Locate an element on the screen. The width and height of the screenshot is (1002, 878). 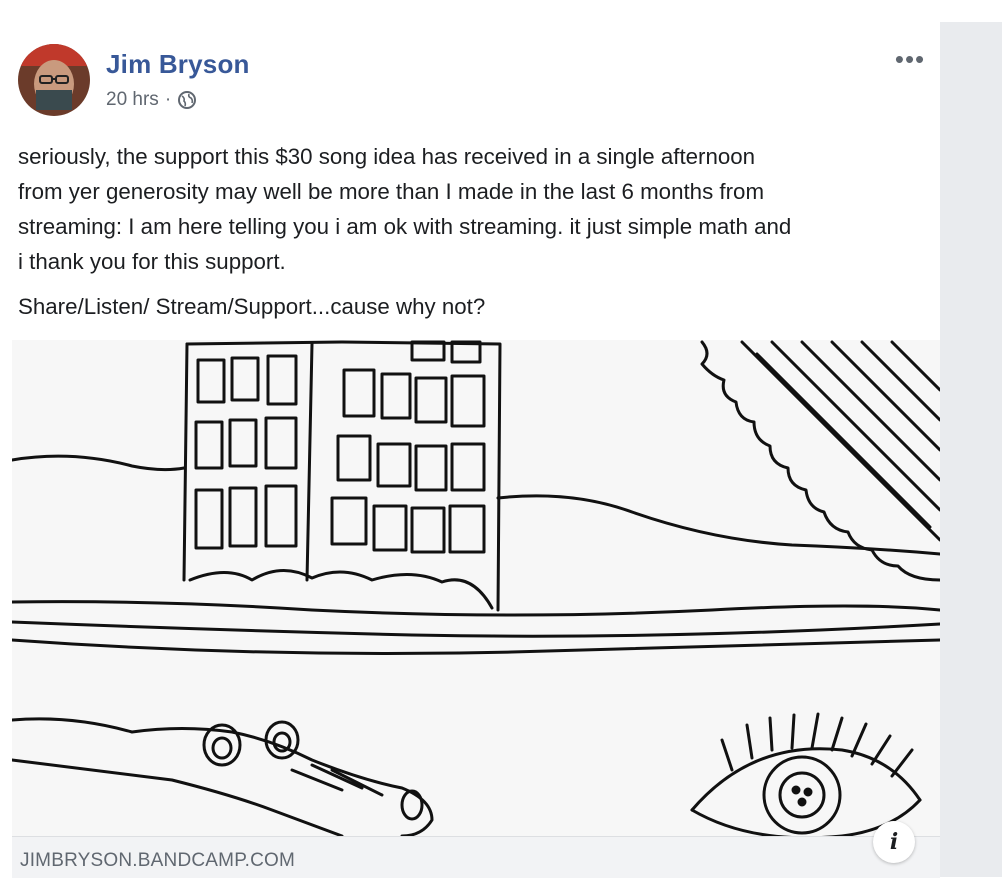
post-meta: 20 hrs · is located at coordinates (151, 100).